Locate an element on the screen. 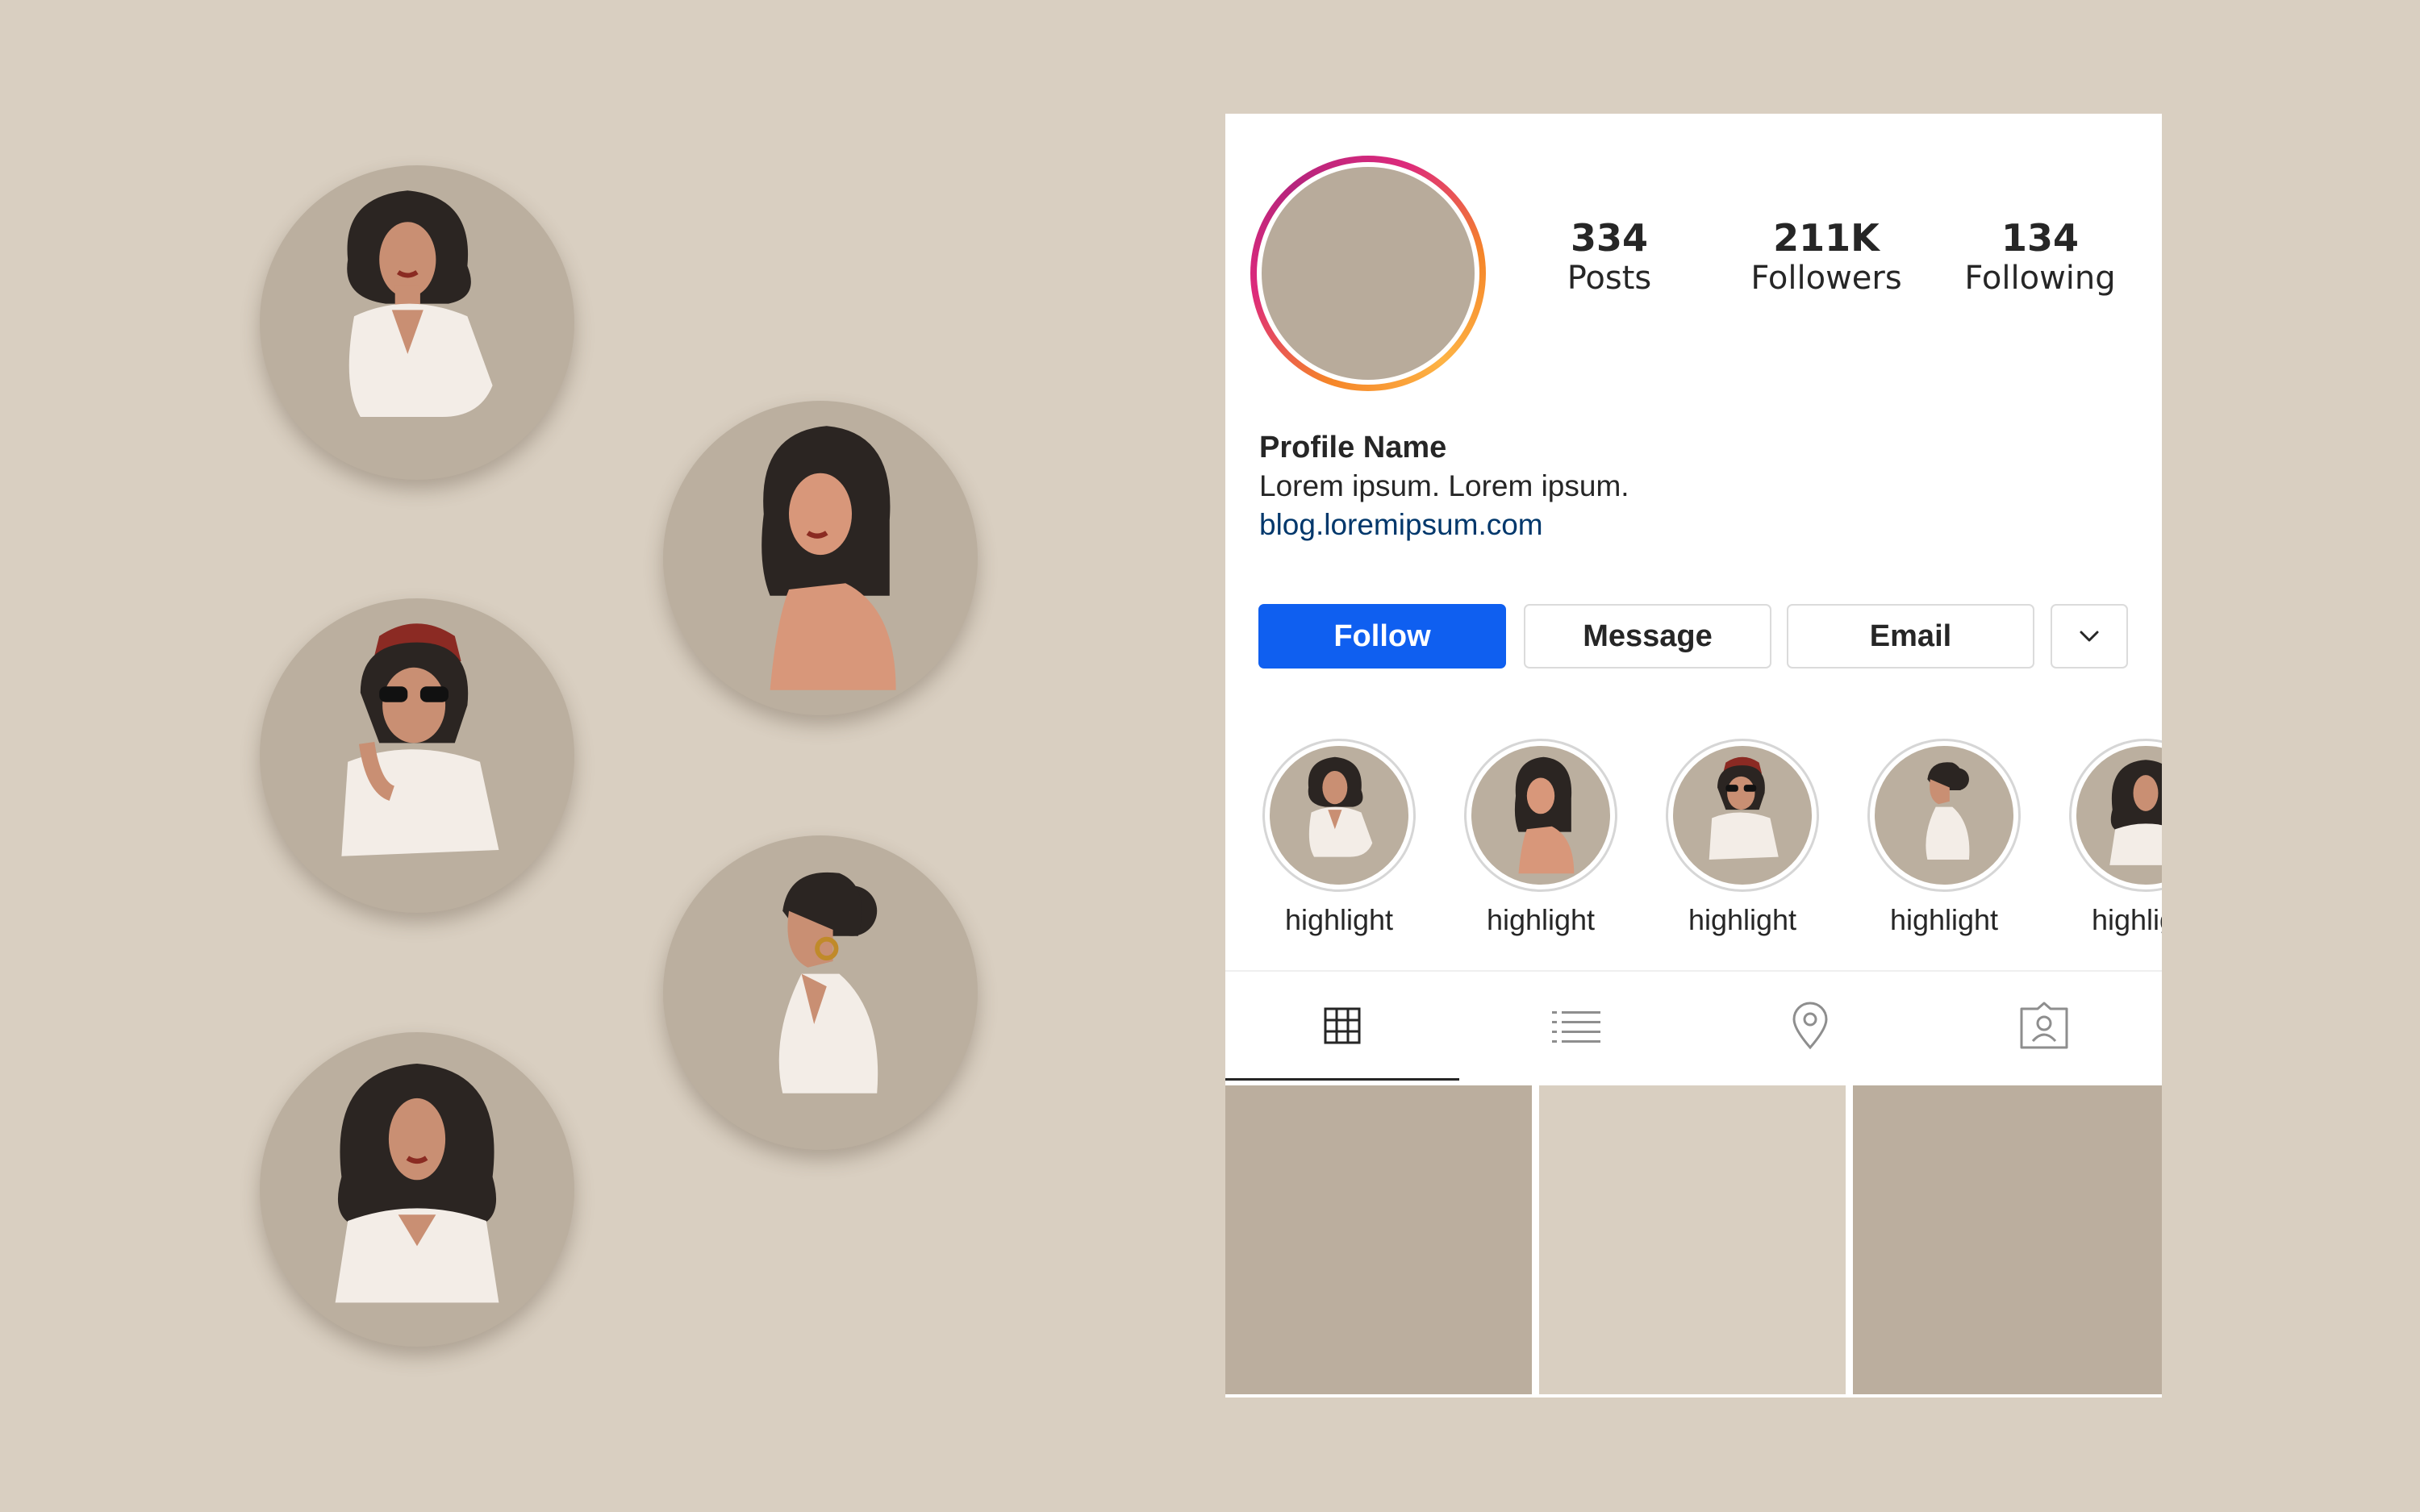  grid-icon is located at coordinates (1342, 1025).